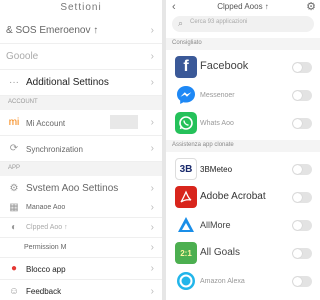 The image size is (320, 300). I want to click on settings-item-manage-apps: ▦ Manaoe Aoo ›, so click(81, 208).